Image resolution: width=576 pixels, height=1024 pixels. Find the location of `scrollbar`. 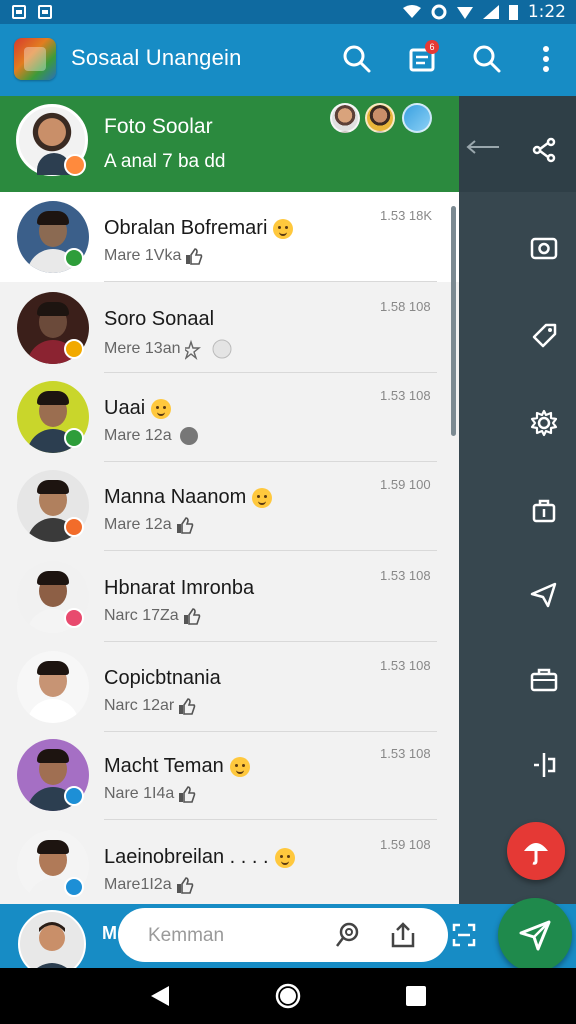

scrollbar is located at coordinates (453, 321).